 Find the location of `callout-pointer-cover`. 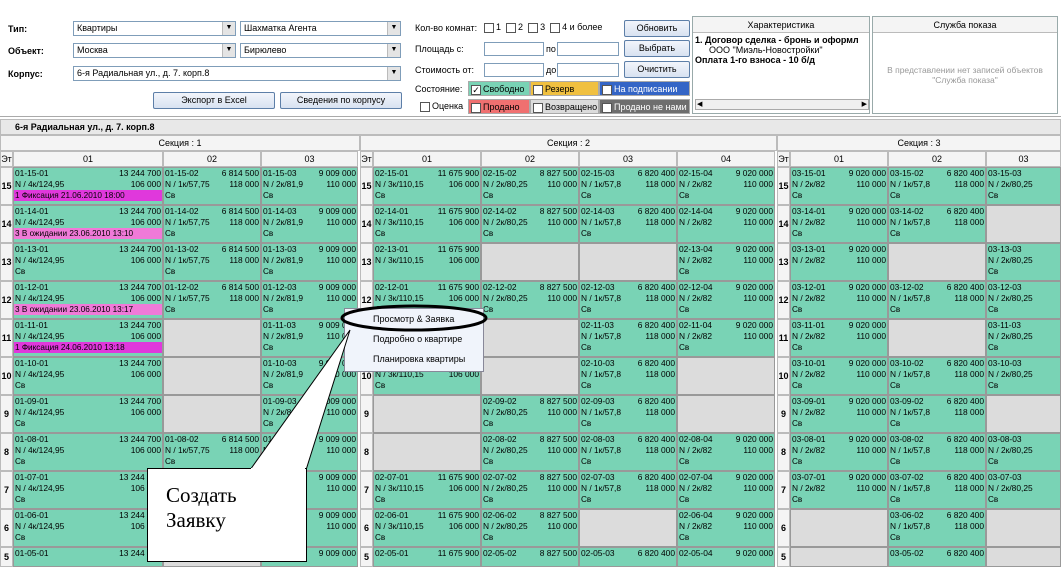

callout-pointer-cover is located at coordinates (278, 469).